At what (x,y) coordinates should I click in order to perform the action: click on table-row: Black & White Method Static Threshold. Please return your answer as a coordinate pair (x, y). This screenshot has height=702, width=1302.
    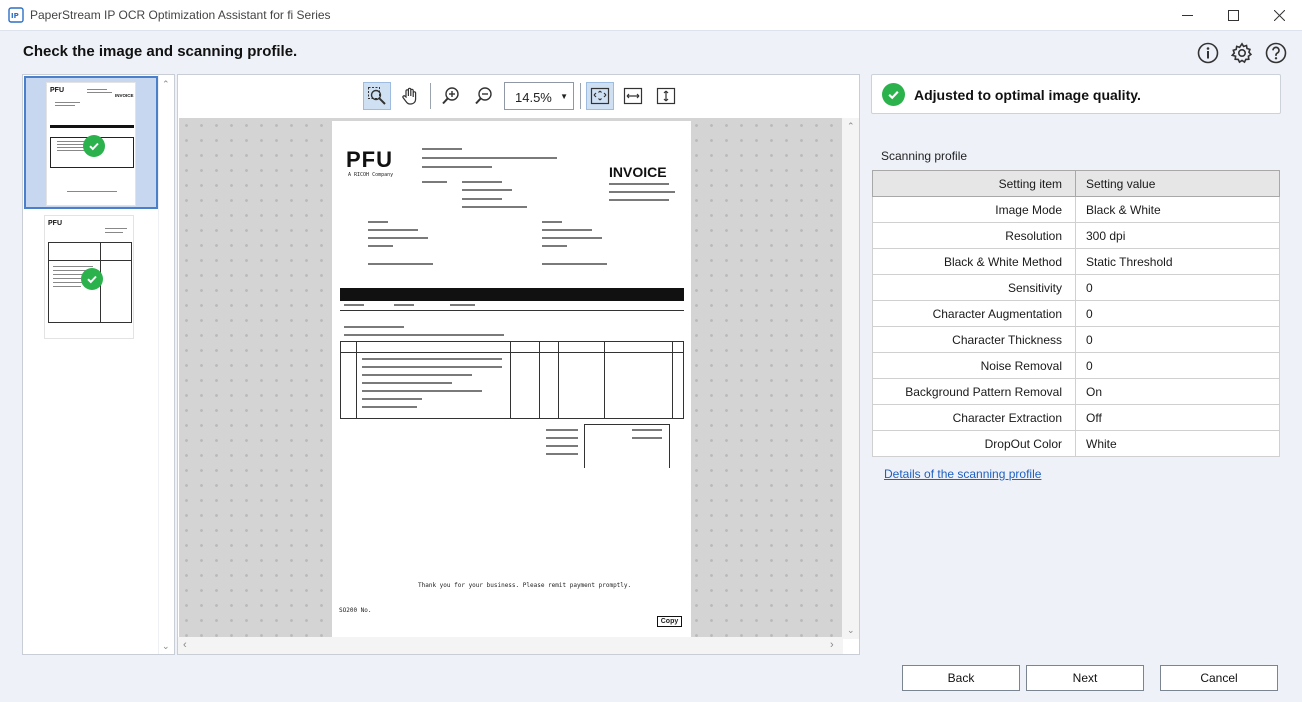
    Looking at the image, I should click on (1076, 261).